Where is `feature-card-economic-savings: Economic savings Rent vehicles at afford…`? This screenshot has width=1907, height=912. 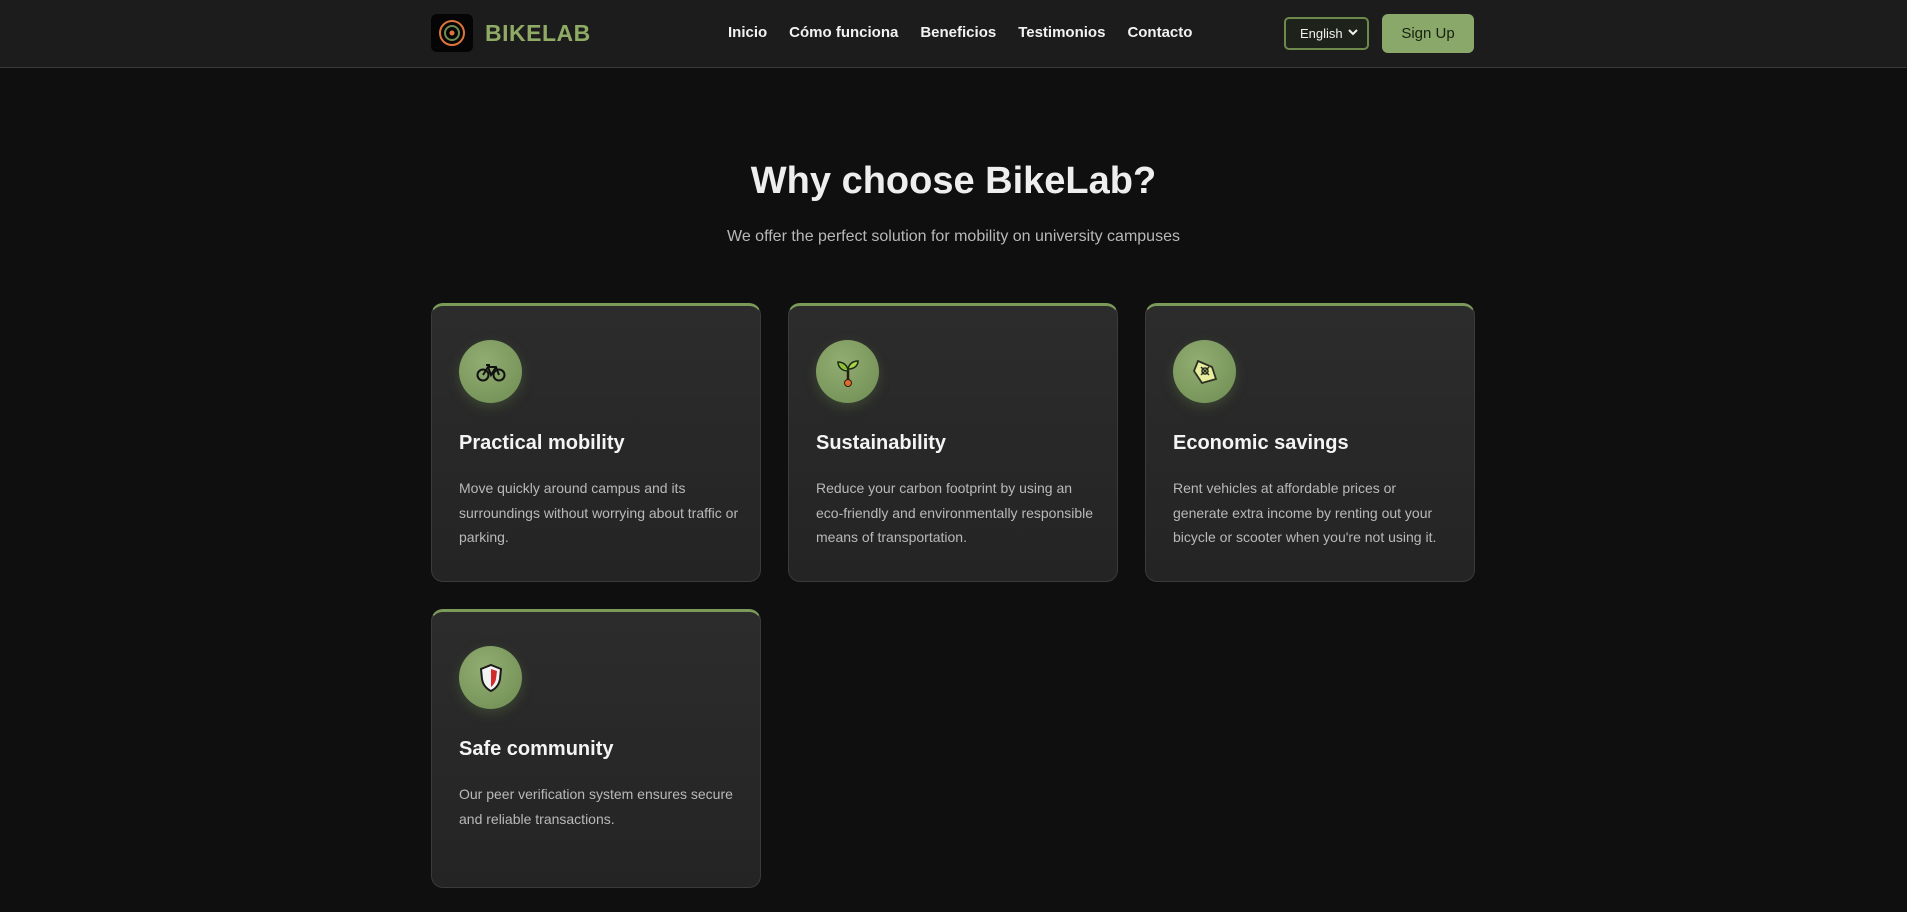
feature-card-economic-savings: Economic savings Rent vehicles at afford… is located at coordinates (1310, 442).